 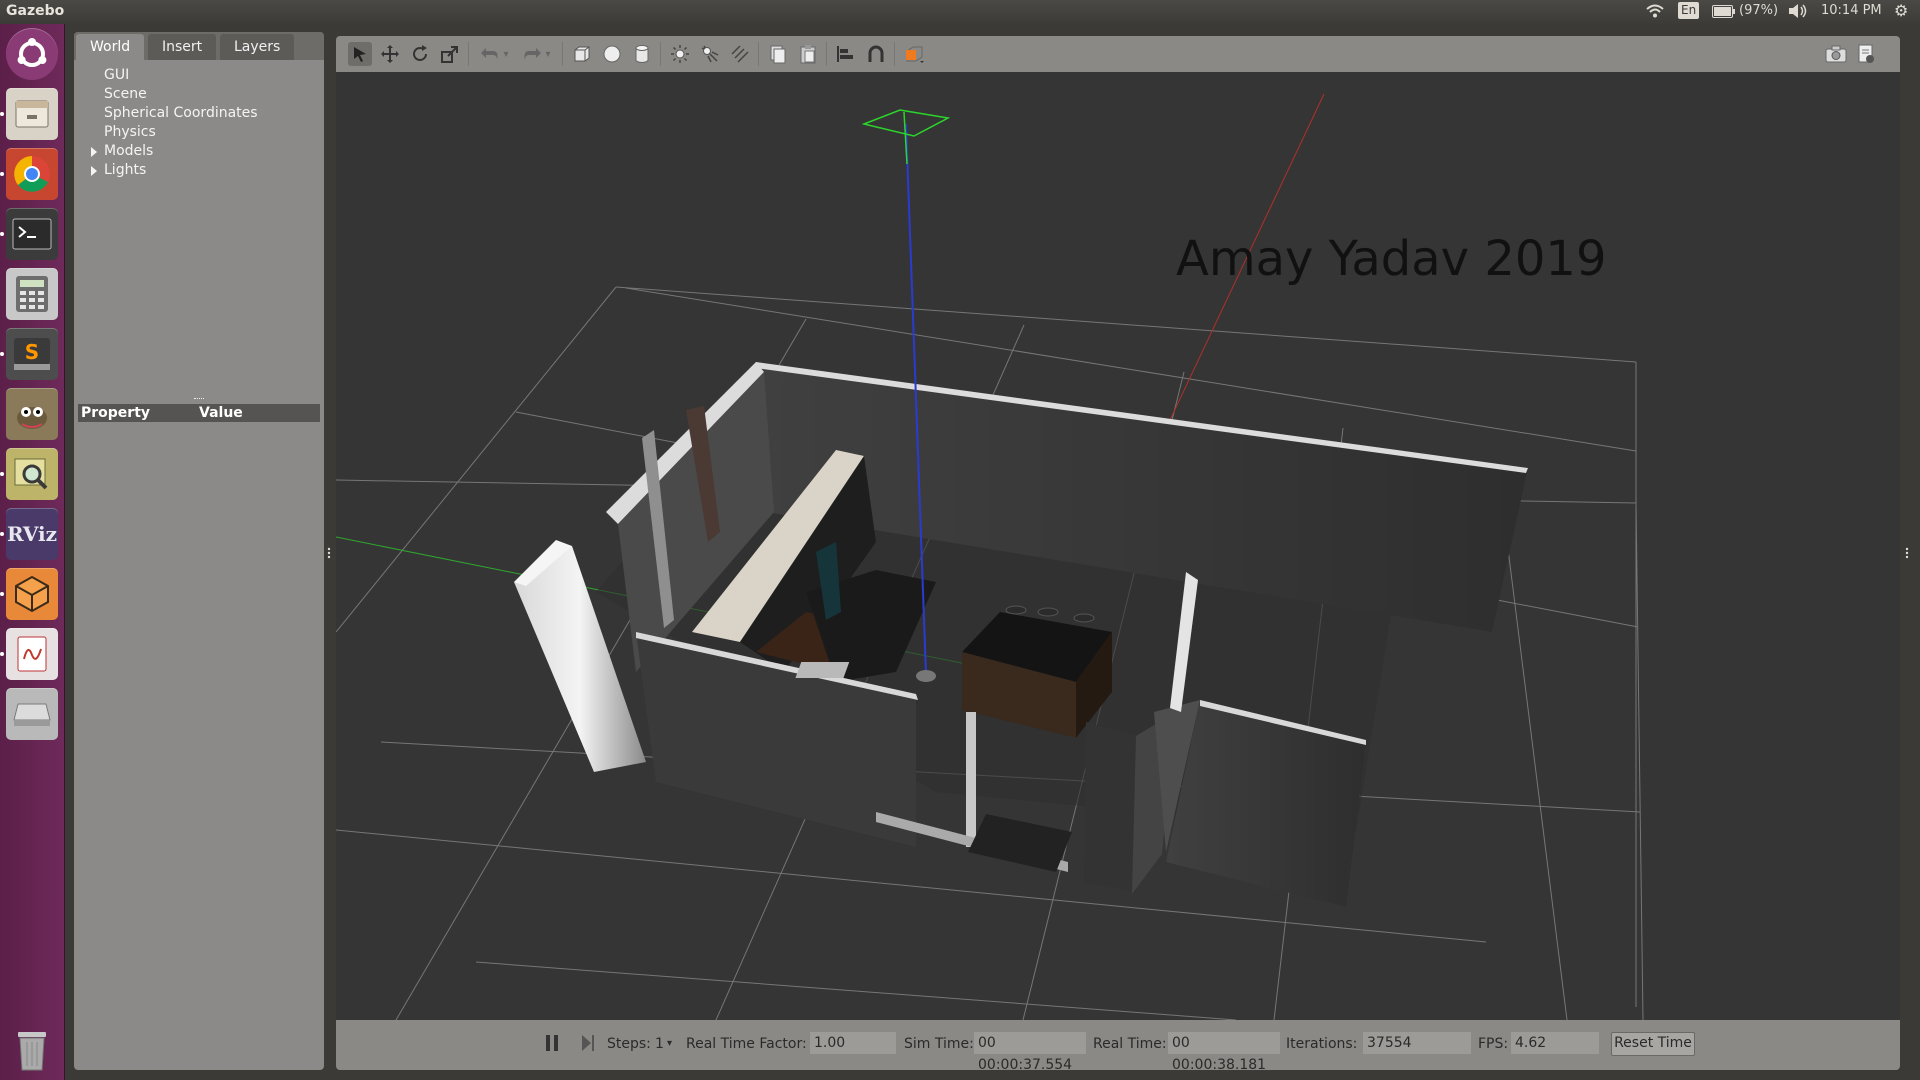 What do you see at coordinates (199, 151) in the screenshot?
I see `tree-item-models: Models` at bounding box center [199, 151].